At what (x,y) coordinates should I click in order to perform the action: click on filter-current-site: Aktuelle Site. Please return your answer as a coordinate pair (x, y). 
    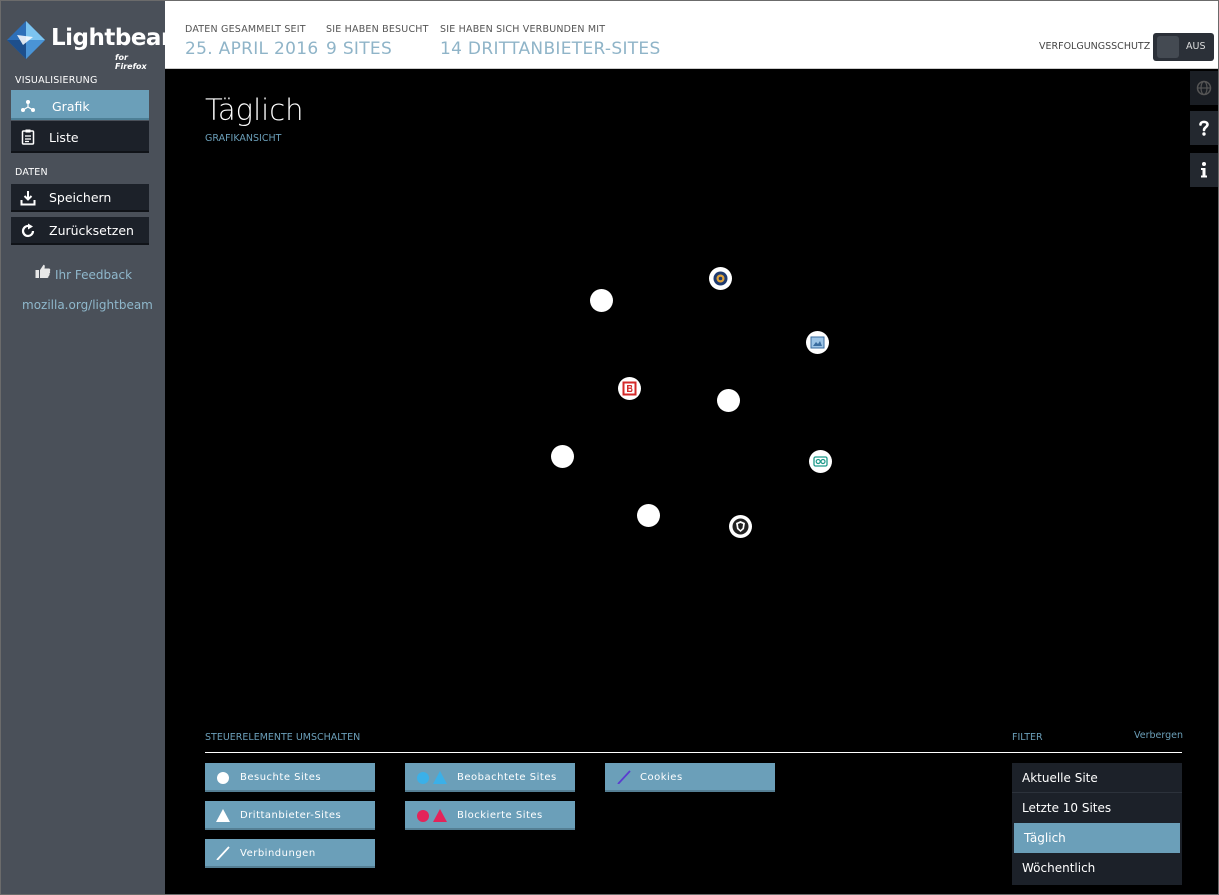
    Looking at the image, I should click on (1097, 778).